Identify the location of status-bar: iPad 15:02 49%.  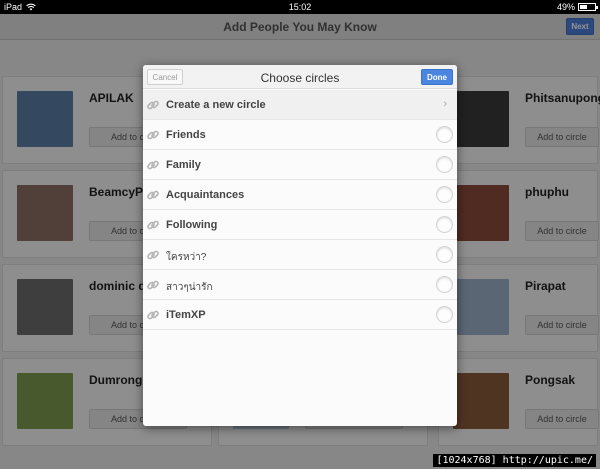
(300, 7).